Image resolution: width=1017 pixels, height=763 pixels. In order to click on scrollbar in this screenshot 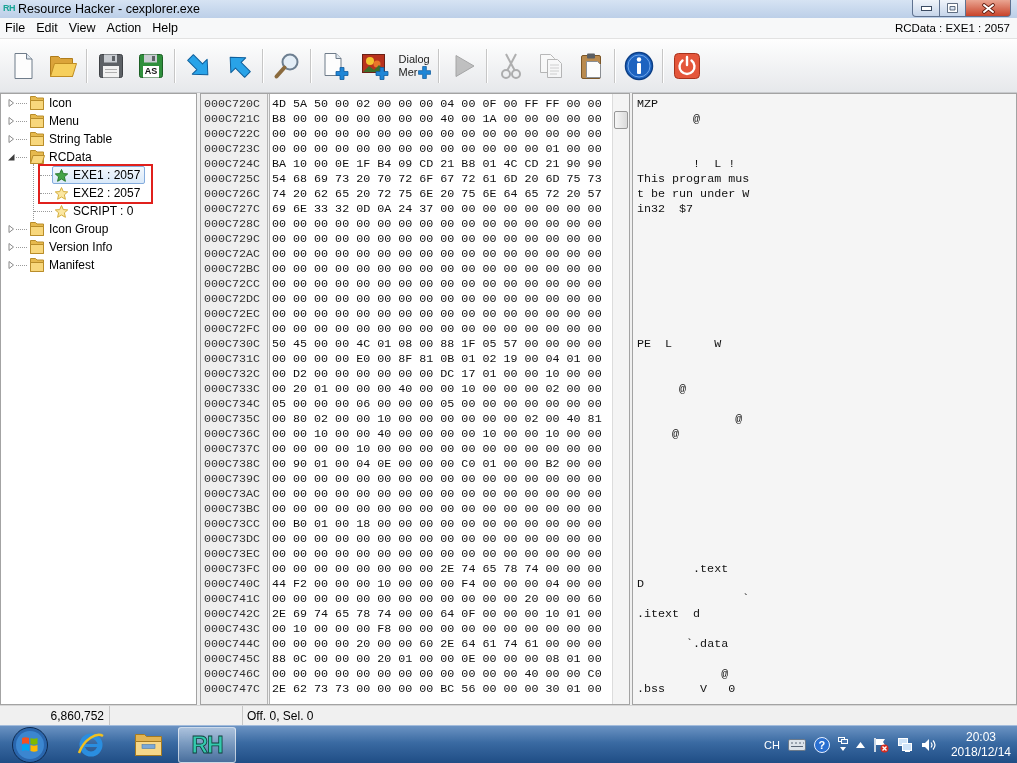, I will do `click(620, 399)`.